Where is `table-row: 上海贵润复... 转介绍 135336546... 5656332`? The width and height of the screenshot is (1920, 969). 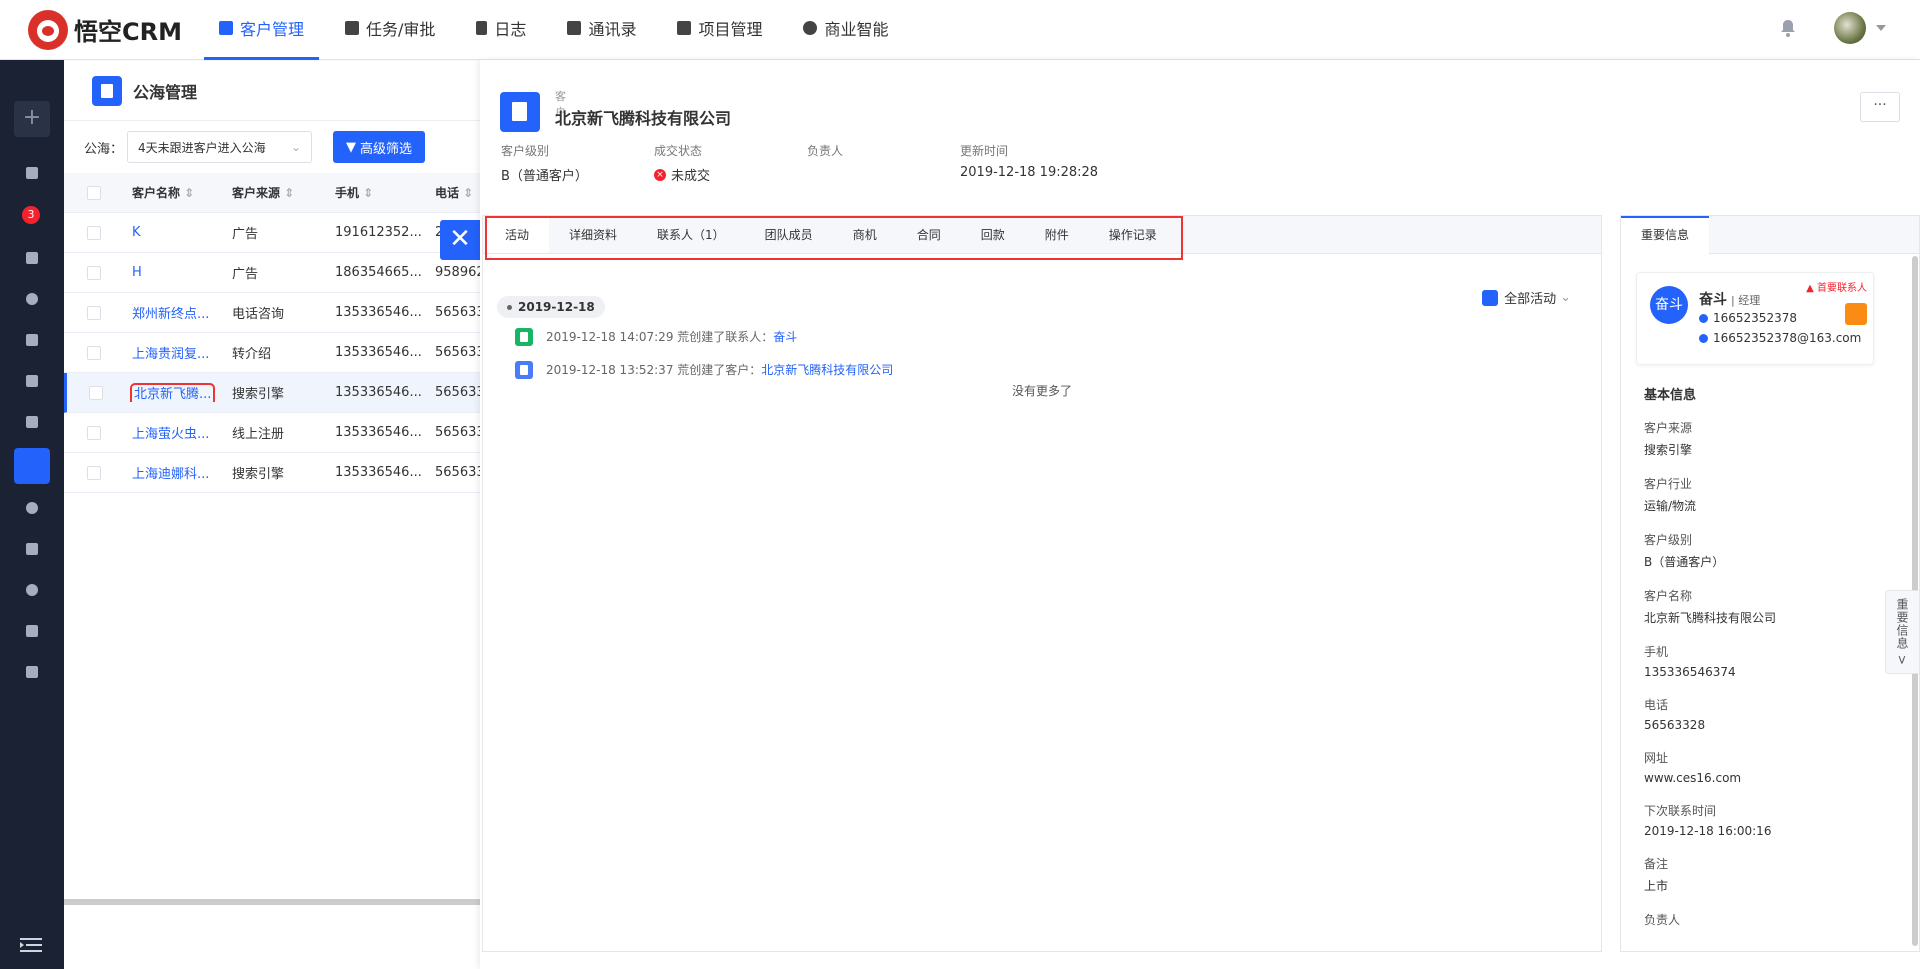 table-row: 上海贵润复... 转介绍 135336546... 5656332 is located at coordinates (272, 353).